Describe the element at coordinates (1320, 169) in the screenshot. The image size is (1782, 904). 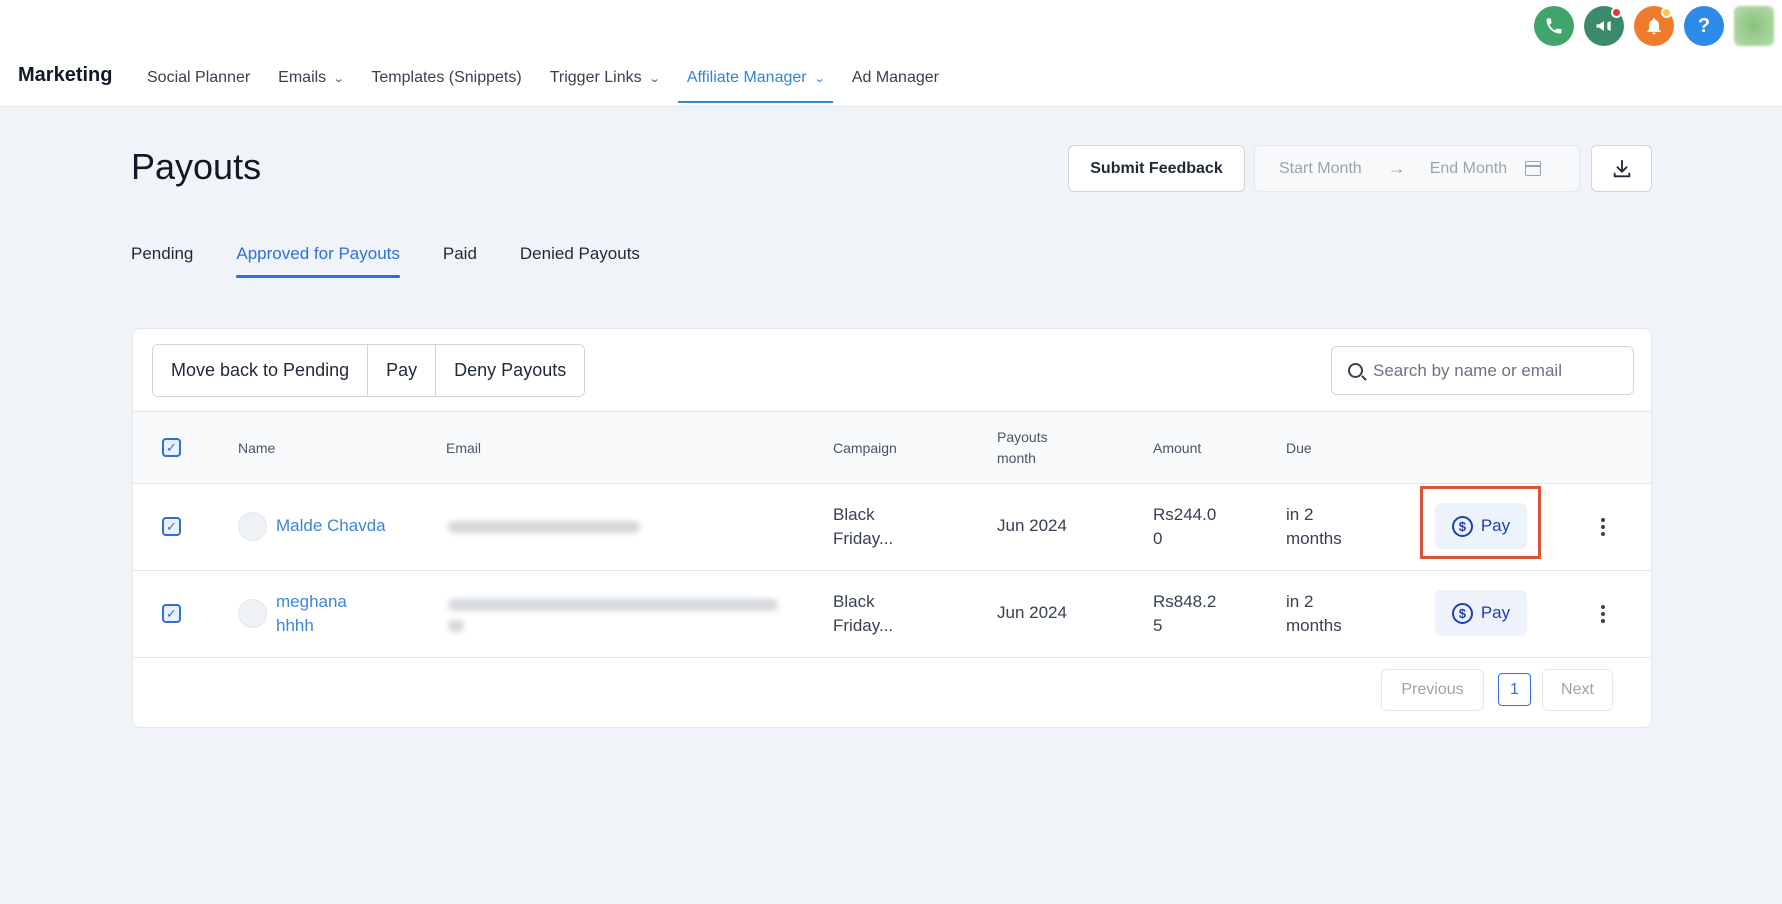
I see `start-month-input: Start Month` at that location.